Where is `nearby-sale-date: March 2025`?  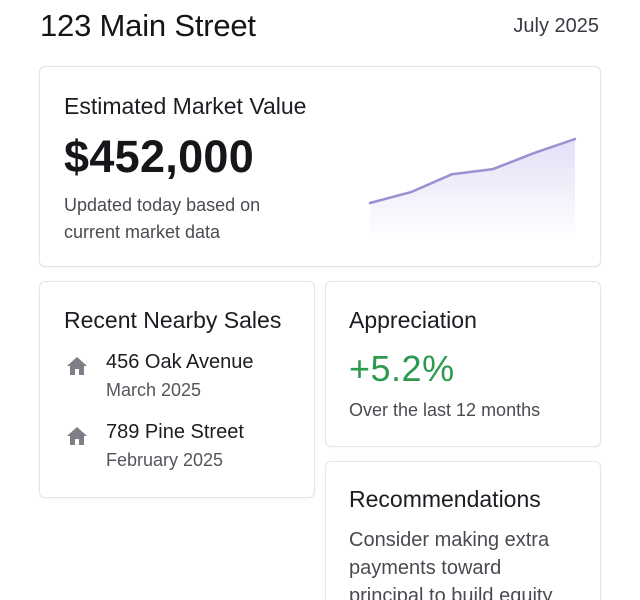 nearby-sale-date: March 2025 is located at coordinates (154, 390).